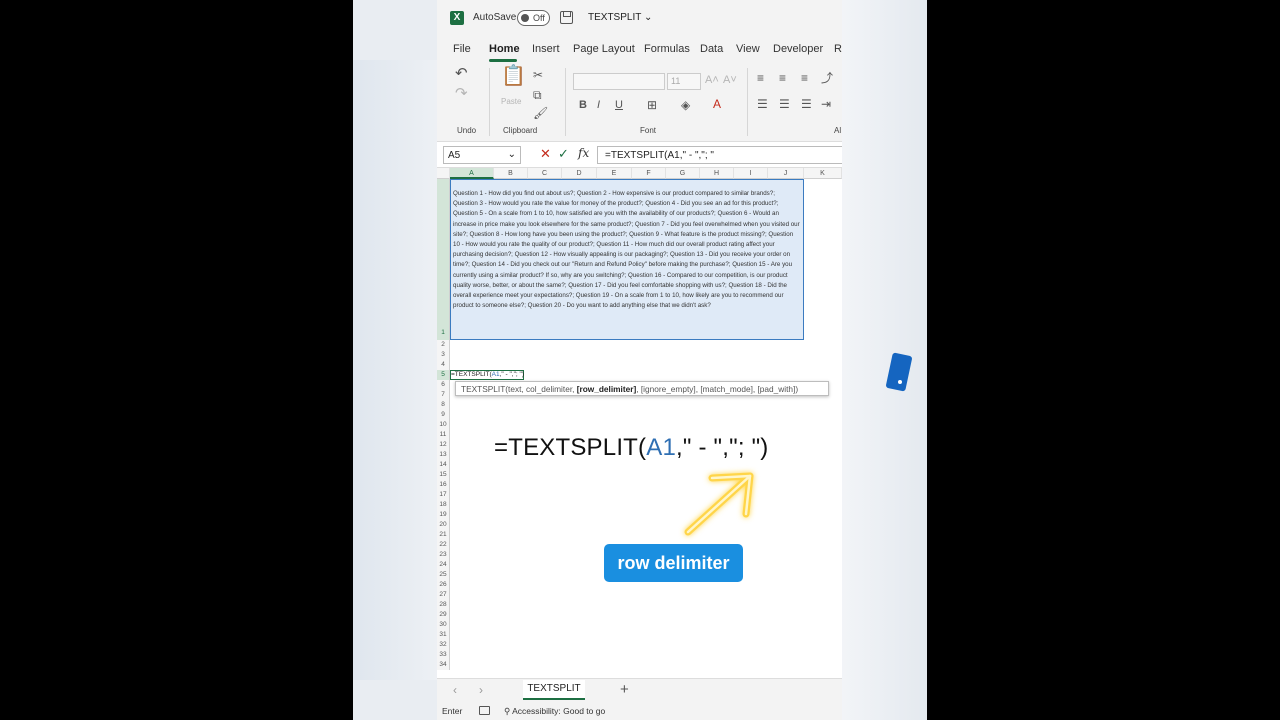  I want to click on accessibility-status: ⚲ Accessibility: Good to go, so click(554, 711).